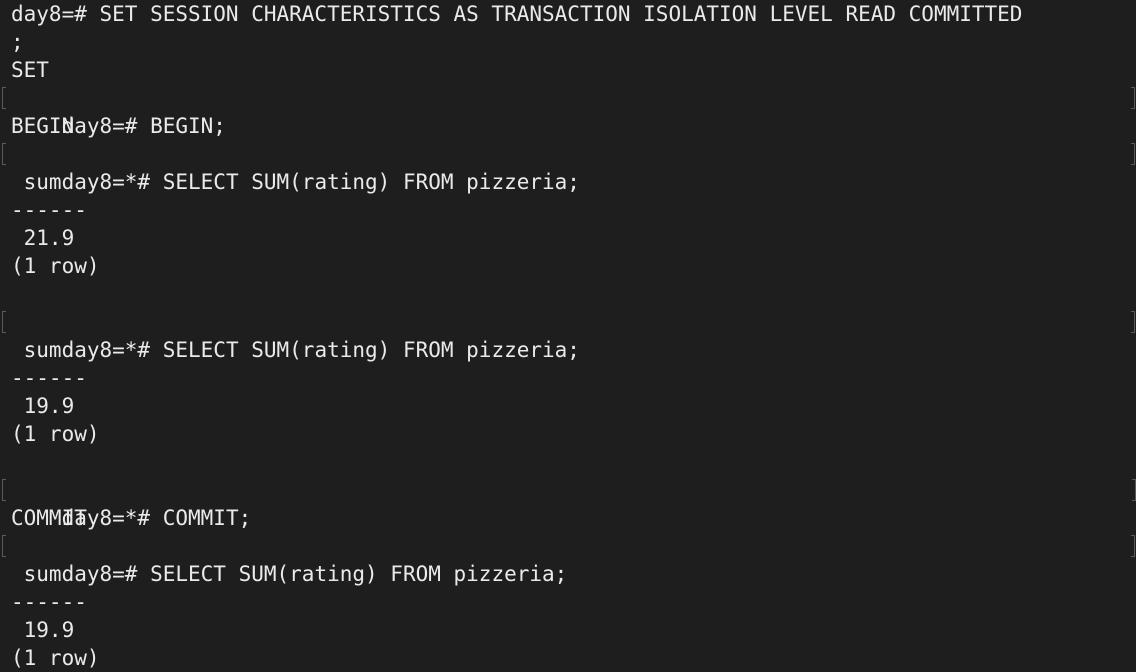  I want to click on output-text: SET, so click(30, 70).